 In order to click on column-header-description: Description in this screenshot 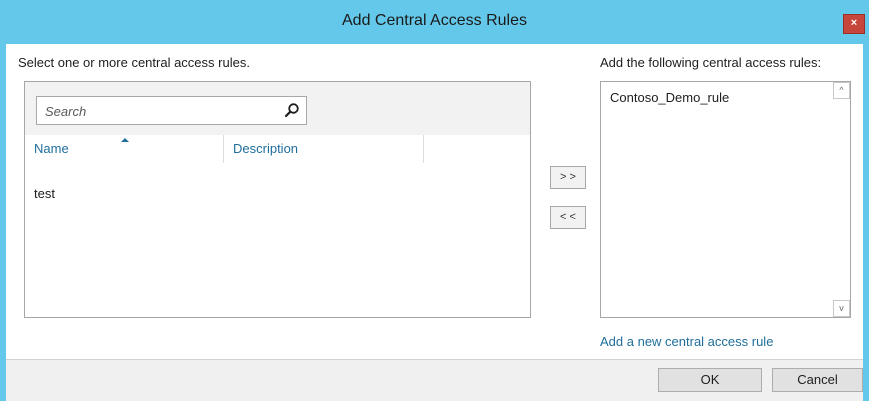, I will do `click(324, 149)`.